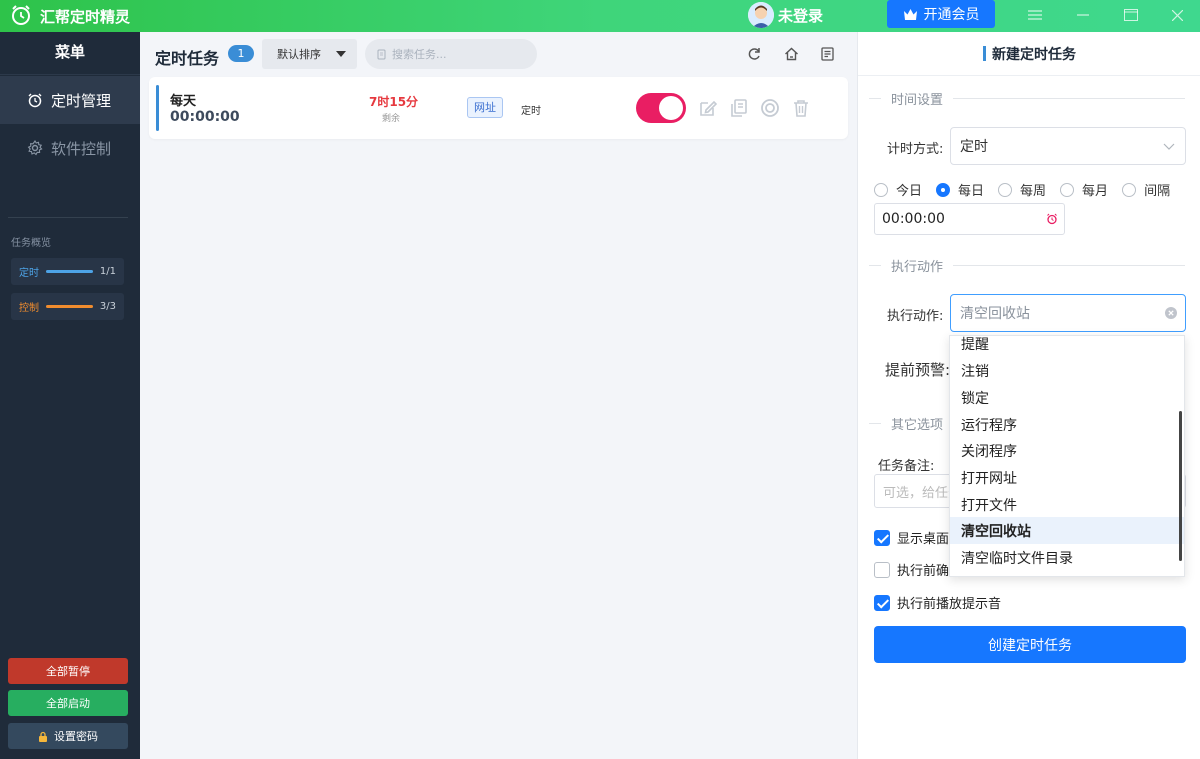  What do you see at coordinates (1068, 146) in the screenshot?
I see `timing-method-select: 定时` at bounding box center [1068, 146].